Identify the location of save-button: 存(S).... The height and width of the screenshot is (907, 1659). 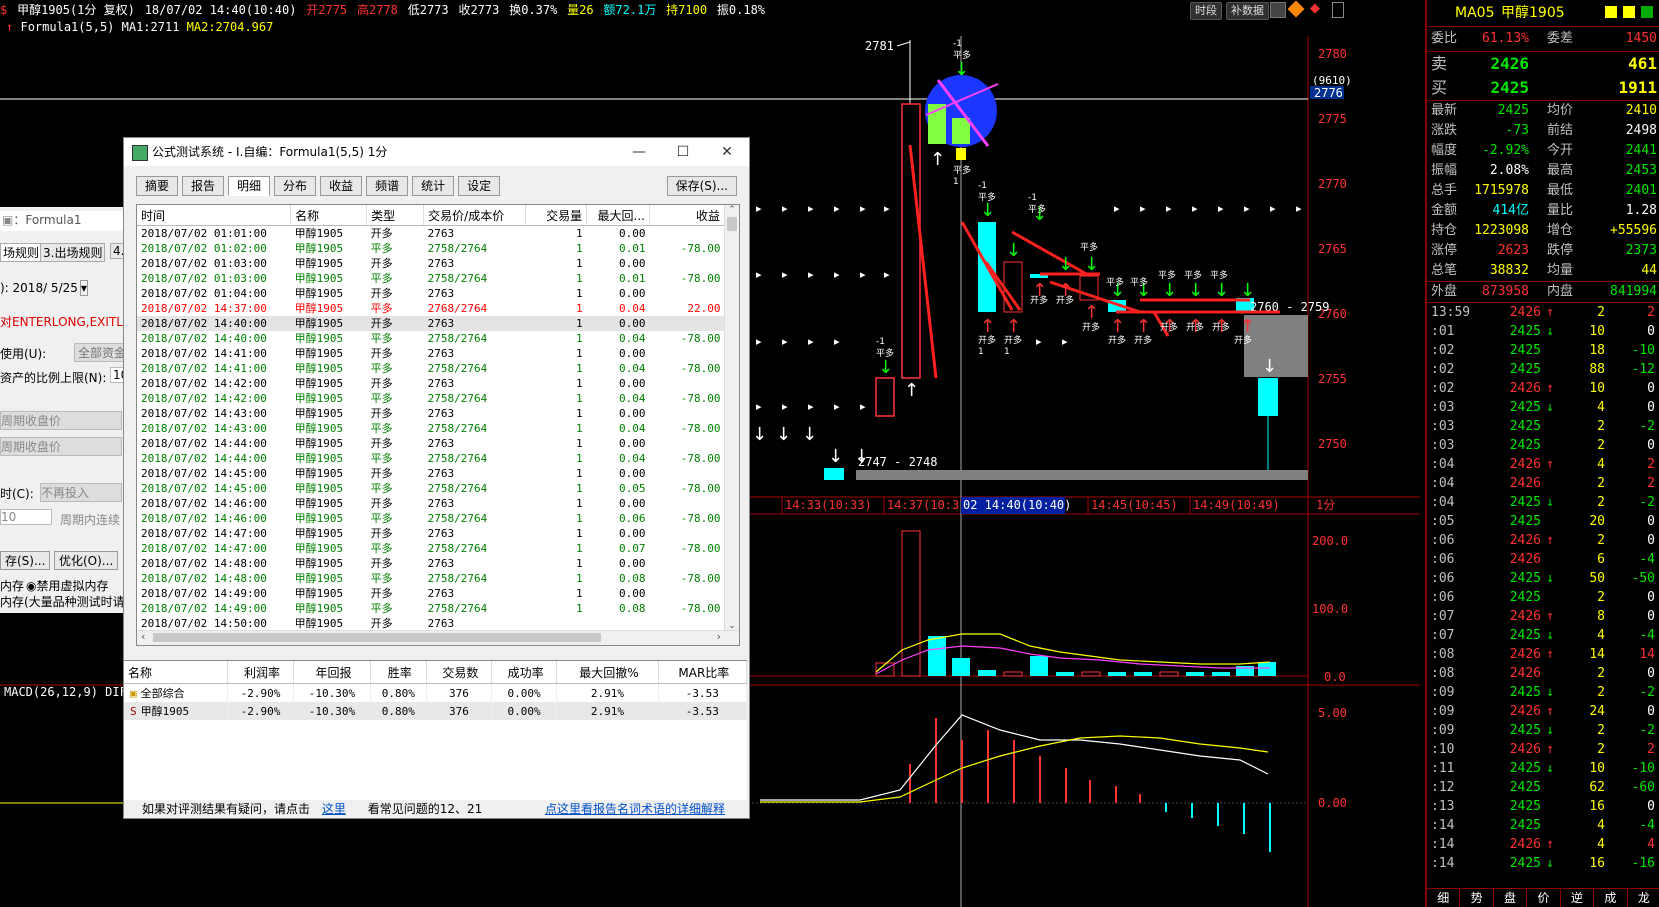
(25, 560).